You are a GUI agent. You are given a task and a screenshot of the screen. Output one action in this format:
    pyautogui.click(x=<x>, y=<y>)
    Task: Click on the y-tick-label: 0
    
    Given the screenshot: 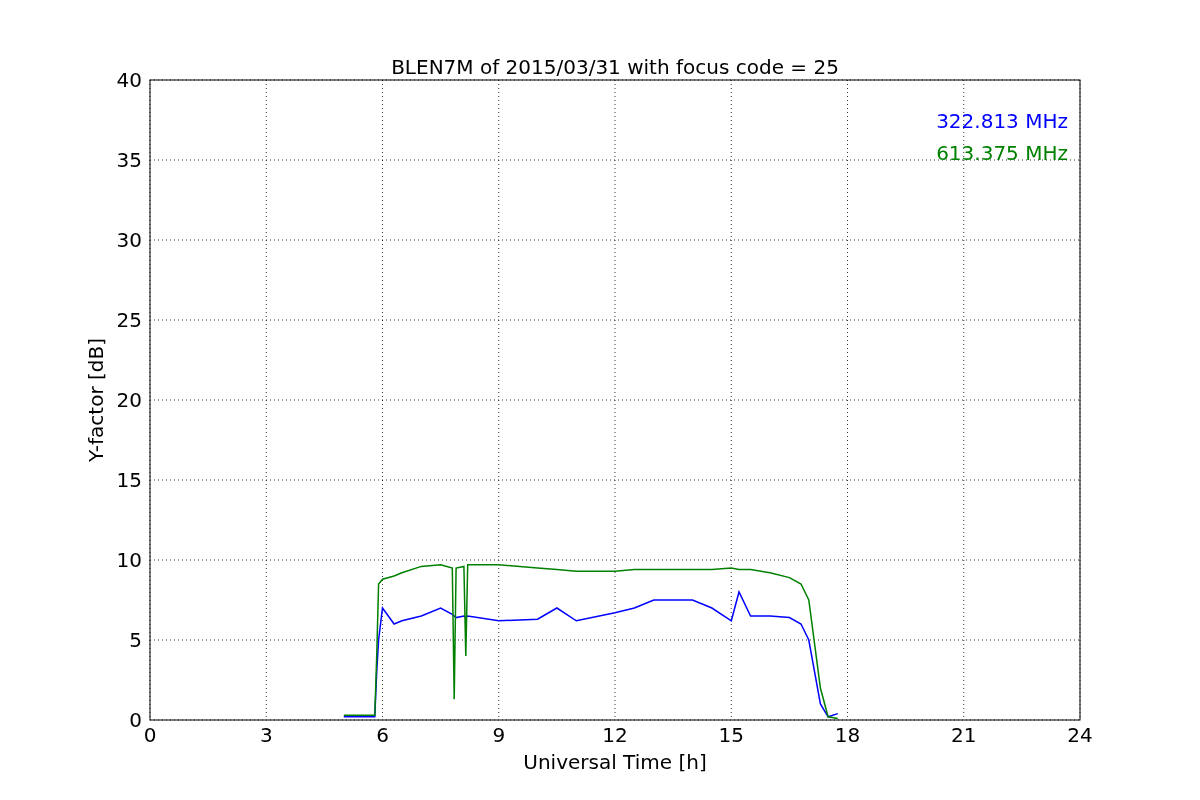 What is the action you would take?
    pyautogui.click(x=135, y=720)
    